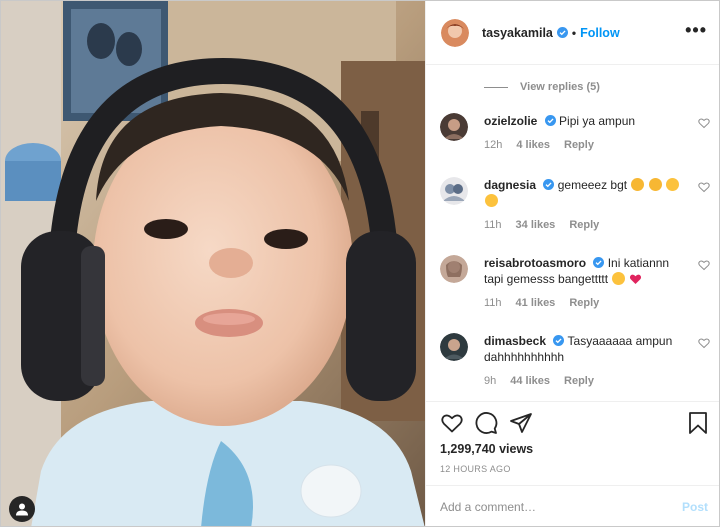 The width and height of the screenshot is (720, 527). What do you see at coordinates (561, 507) in the screenshot?
I see `comment-input` at bounding box center [561, 507].